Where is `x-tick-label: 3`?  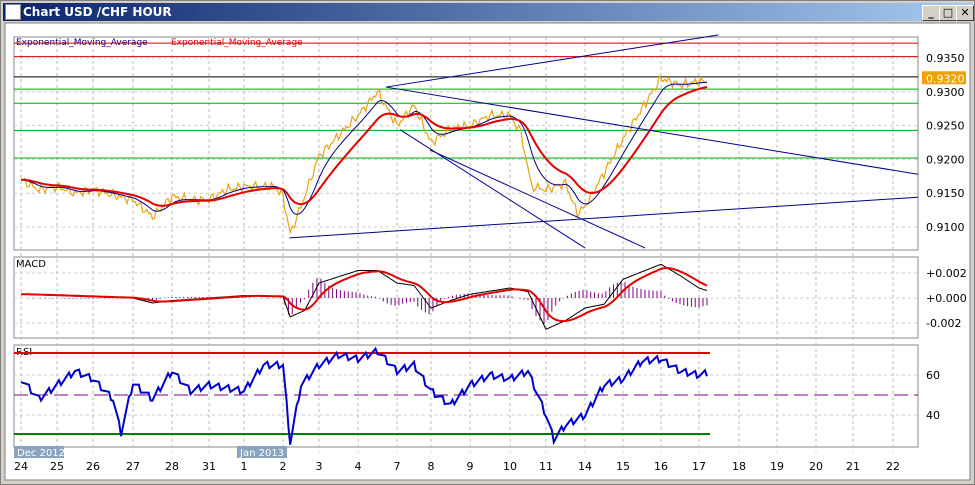
x-tick-label: 3 is located at coordinates (319, 466).